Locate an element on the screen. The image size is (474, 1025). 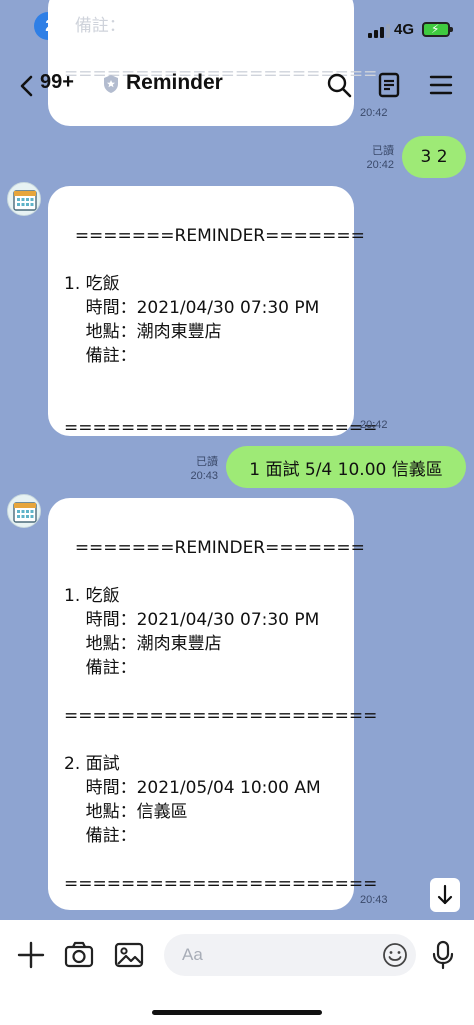
signal-icon is located at coordinates (379, 31).